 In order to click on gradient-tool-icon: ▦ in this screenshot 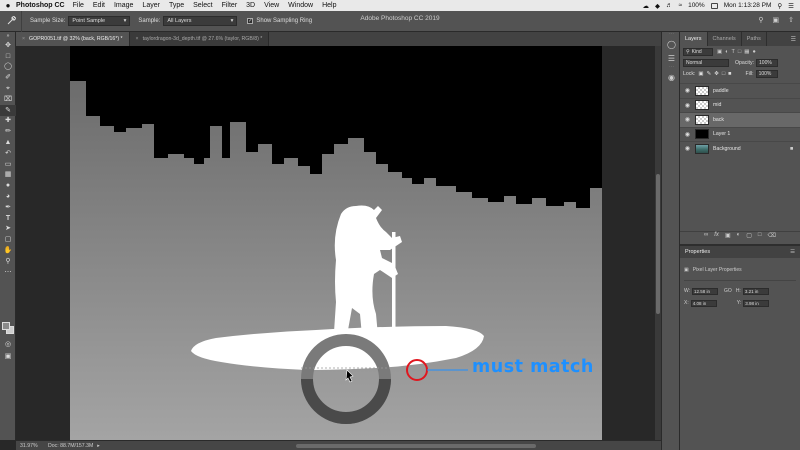, I will do `click(8, 175)`.